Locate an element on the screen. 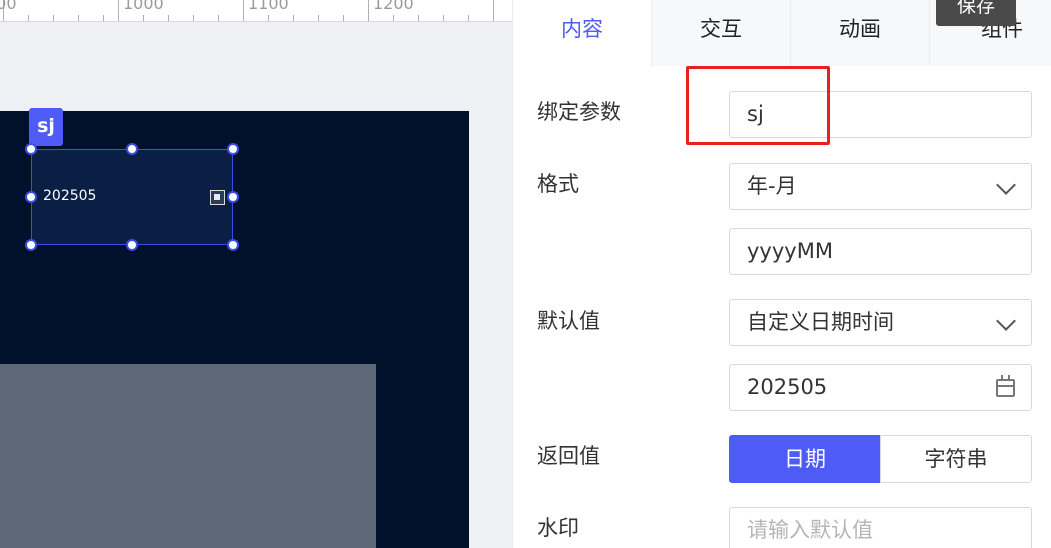  ruler-label: 1000 is located at coordinates (143, 6).